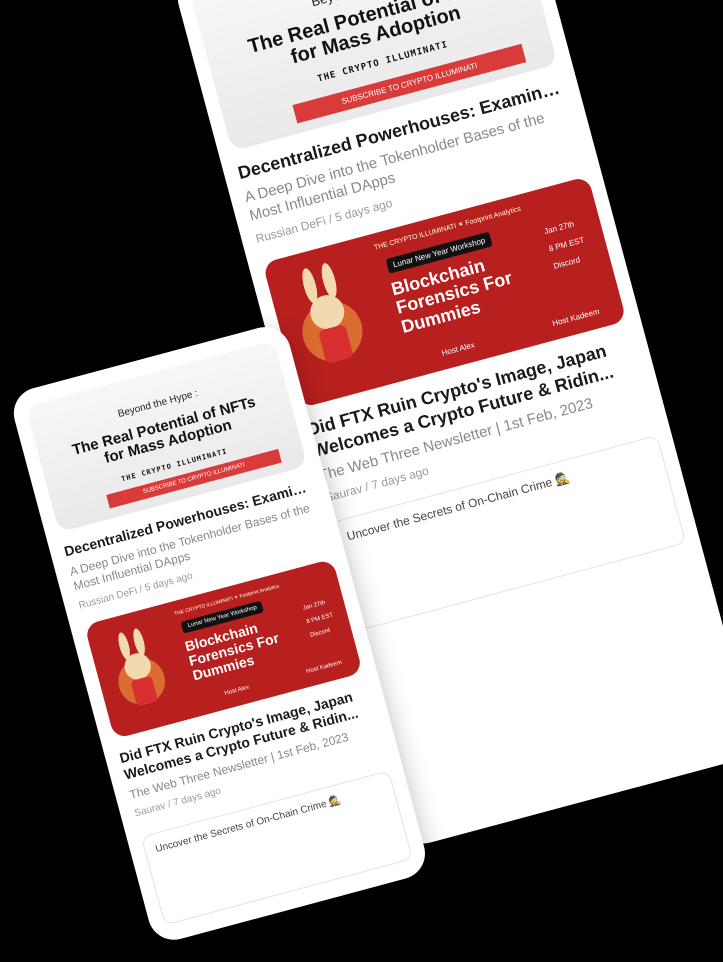 The height and width of the screenshot is (962, 723). I want to click on post-author: Saurav, so click(149, 810).